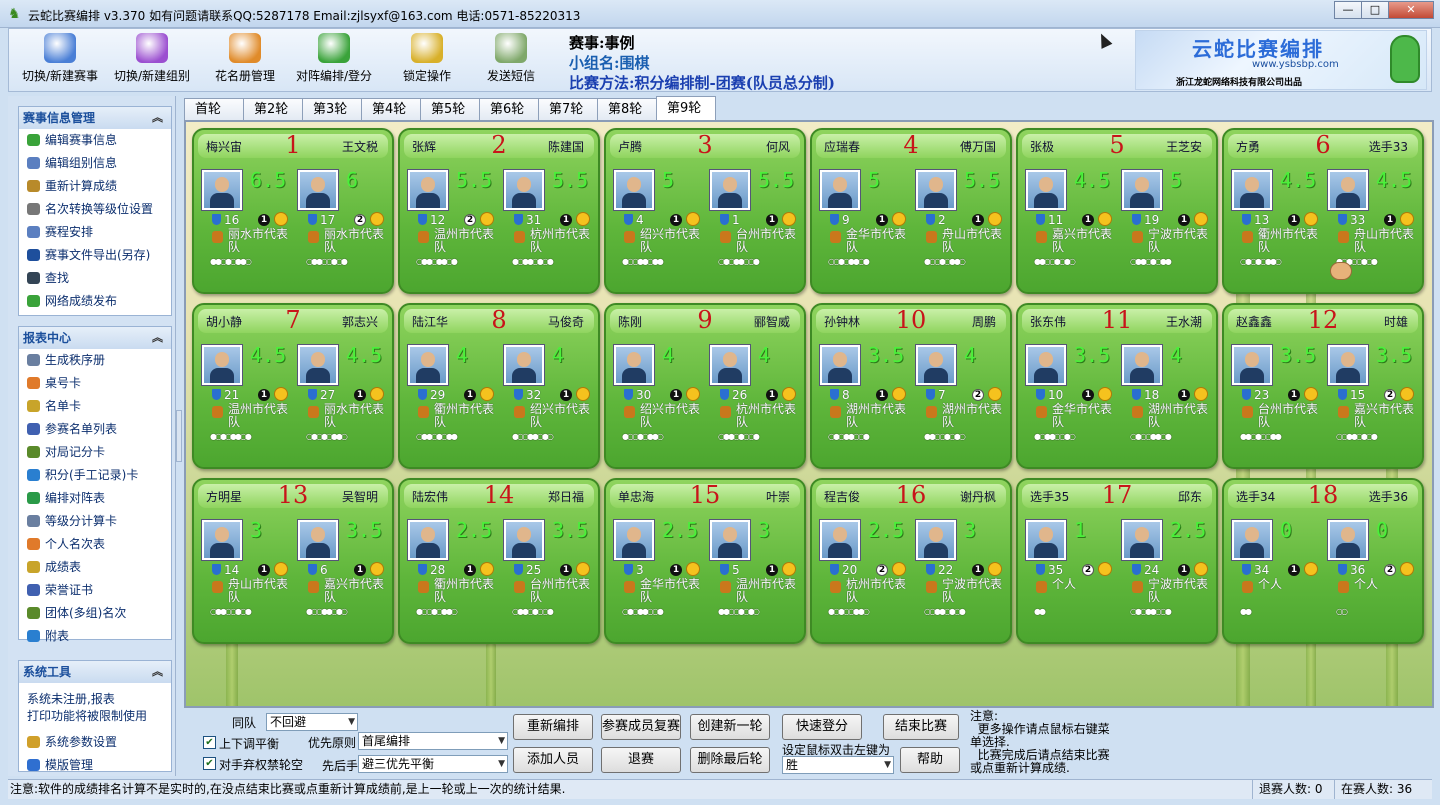  Describe the element at coordinates (95, 521) in the screenshot. I see `sidebar-report-item: 等级分计算卡` at that location.